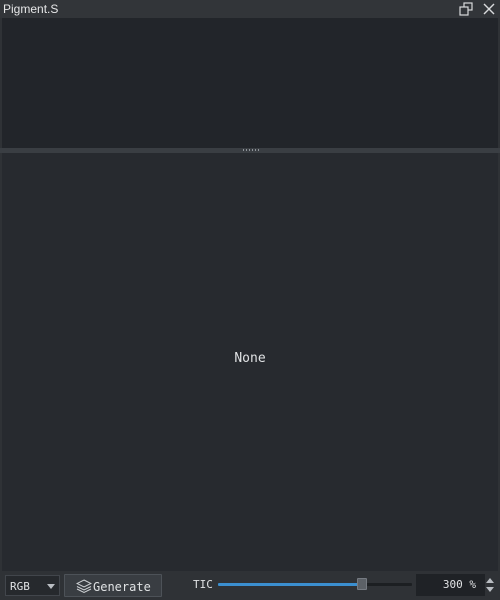 The width and height of the screenshot is (500, 600). What do you see at coordinates (252, 150) in the screenshot?
I see `splitter-grip-icon` at bounding box center [252, 150].